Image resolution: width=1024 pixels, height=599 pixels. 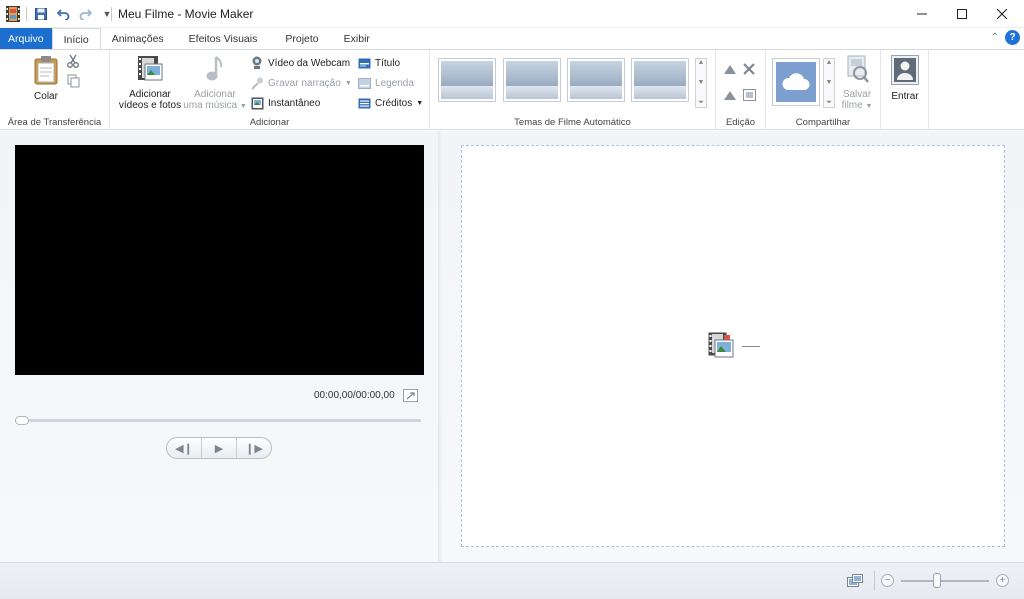 What do you see at coordinates (410, 395) in the screenshot?
I see `fullscreen-preview-icon` at bounding box center [410, 395].